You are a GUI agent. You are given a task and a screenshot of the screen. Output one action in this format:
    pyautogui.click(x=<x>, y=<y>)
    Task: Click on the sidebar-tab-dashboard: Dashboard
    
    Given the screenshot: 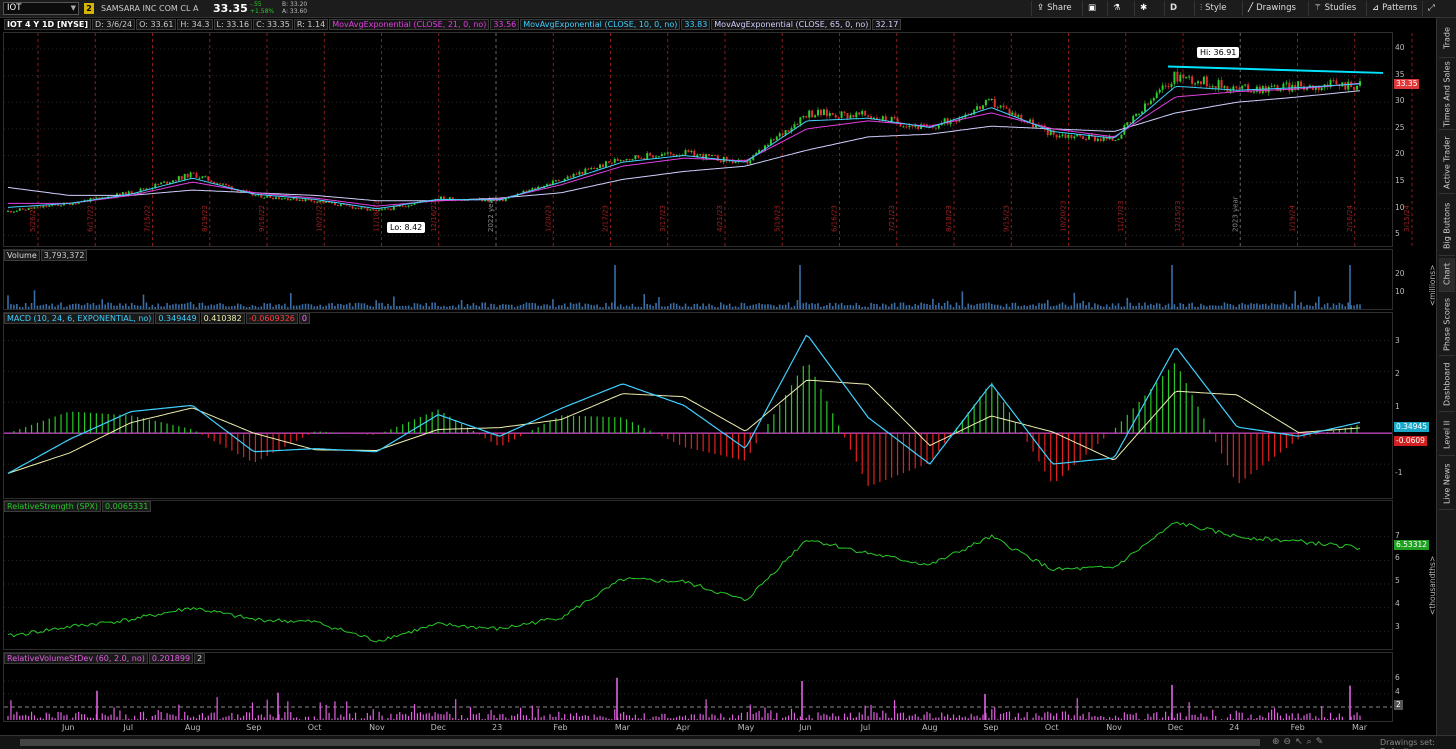 What is the action you would take?
    pyautogui.click(x=1447, y=385)
    